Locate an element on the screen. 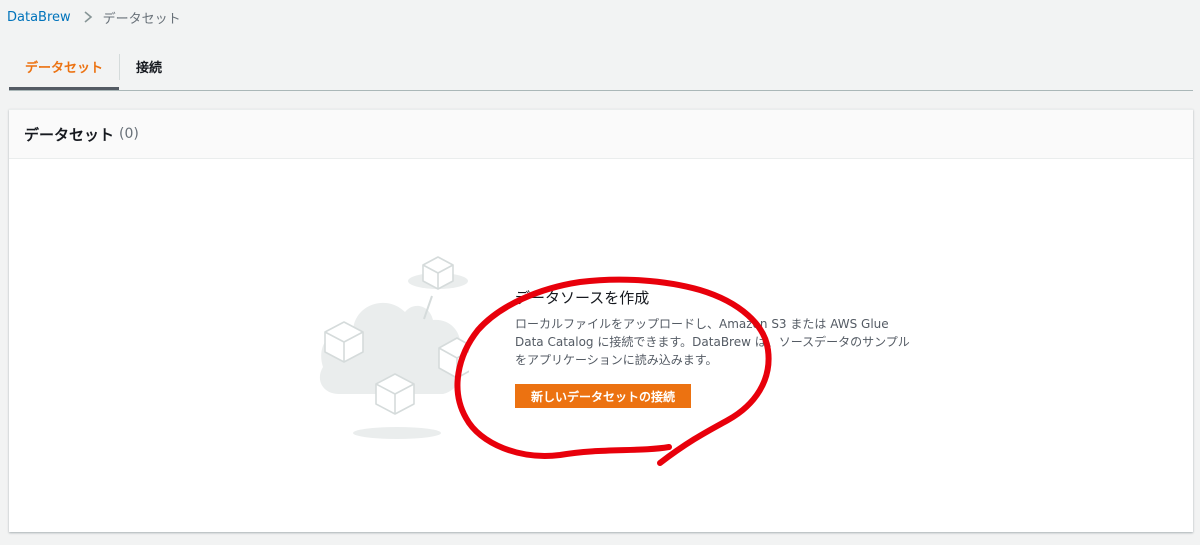 The height and width of the screenshot is (545, 1200). connect-new-dataset-button: 新しいデータセットの接続 is located at coordinates (603, 396).